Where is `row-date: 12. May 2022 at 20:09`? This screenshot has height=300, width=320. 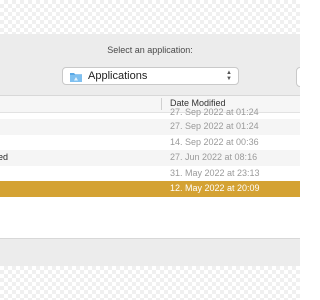
row-date: 12. May 2022 at 20:09 is located at coordinates (215, 188).